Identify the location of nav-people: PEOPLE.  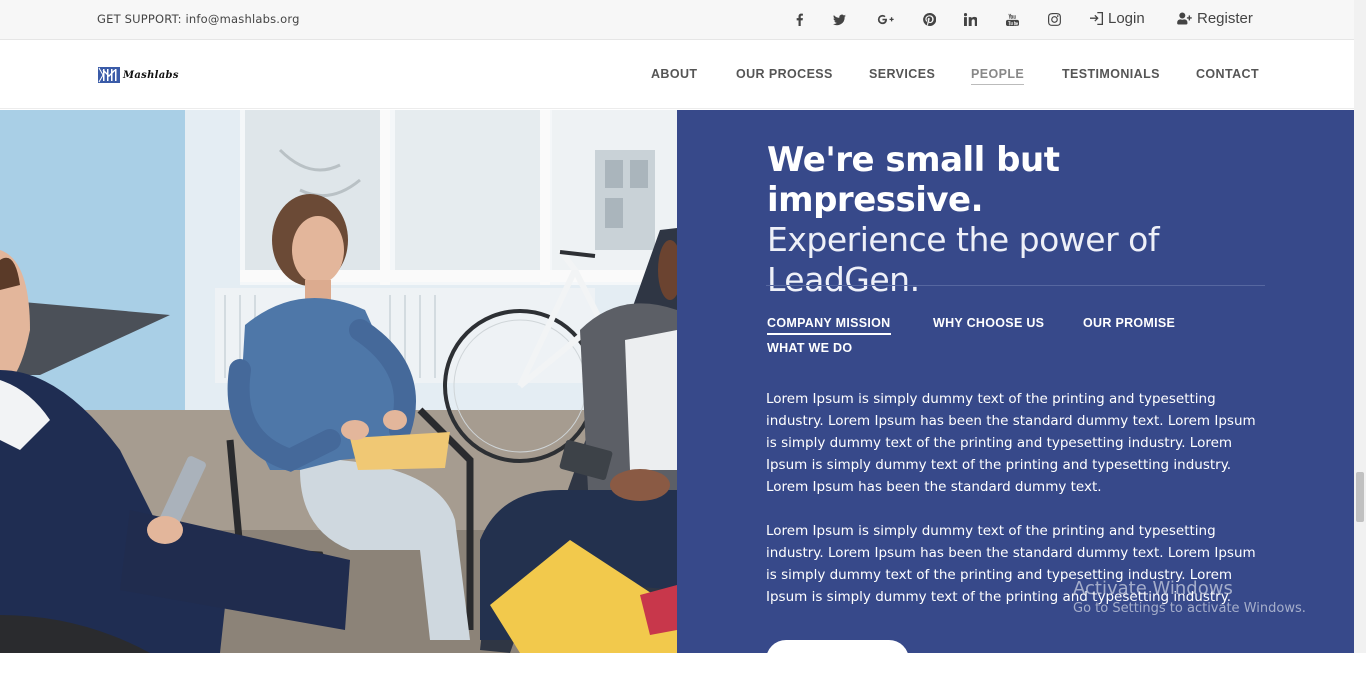
(998, 76).